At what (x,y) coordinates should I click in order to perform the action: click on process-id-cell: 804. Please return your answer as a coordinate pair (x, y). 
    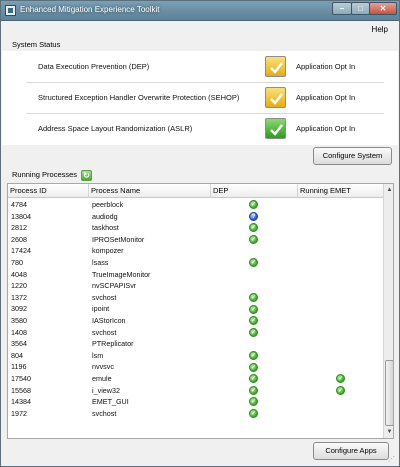
    Looking at the image, I should click on (17, 355).